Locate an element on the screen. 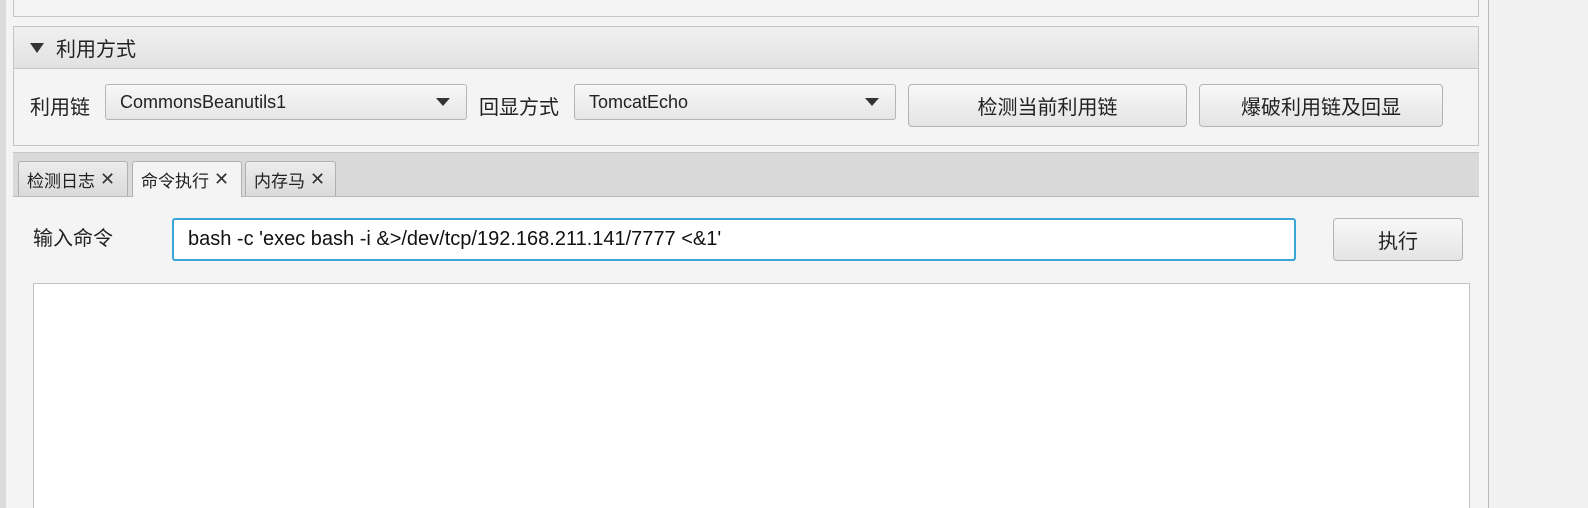  top-panel is located at coordinates (746, 8).